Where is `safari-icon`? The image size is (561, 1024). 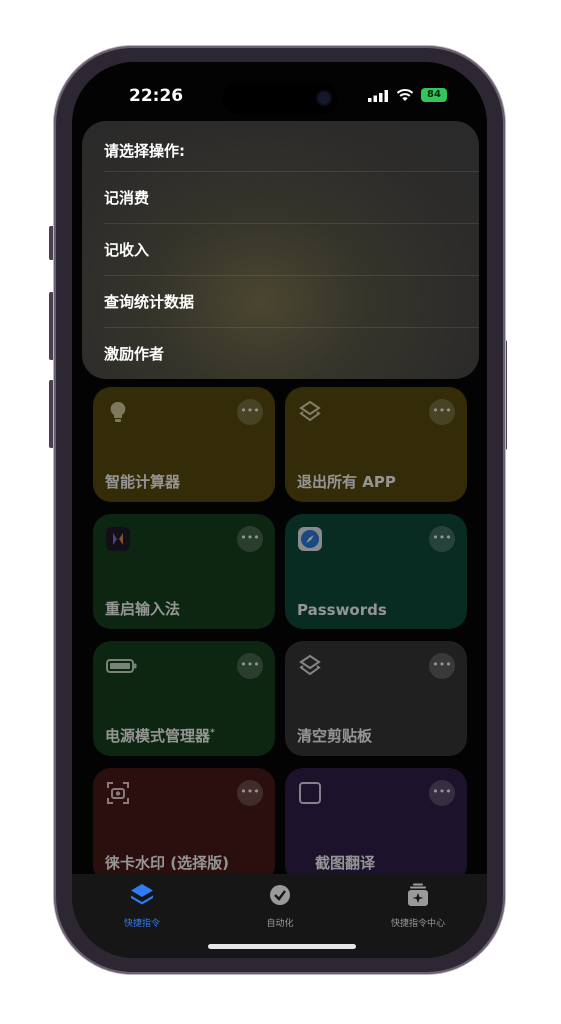 safari-icon is located at coordinates (310, 539).